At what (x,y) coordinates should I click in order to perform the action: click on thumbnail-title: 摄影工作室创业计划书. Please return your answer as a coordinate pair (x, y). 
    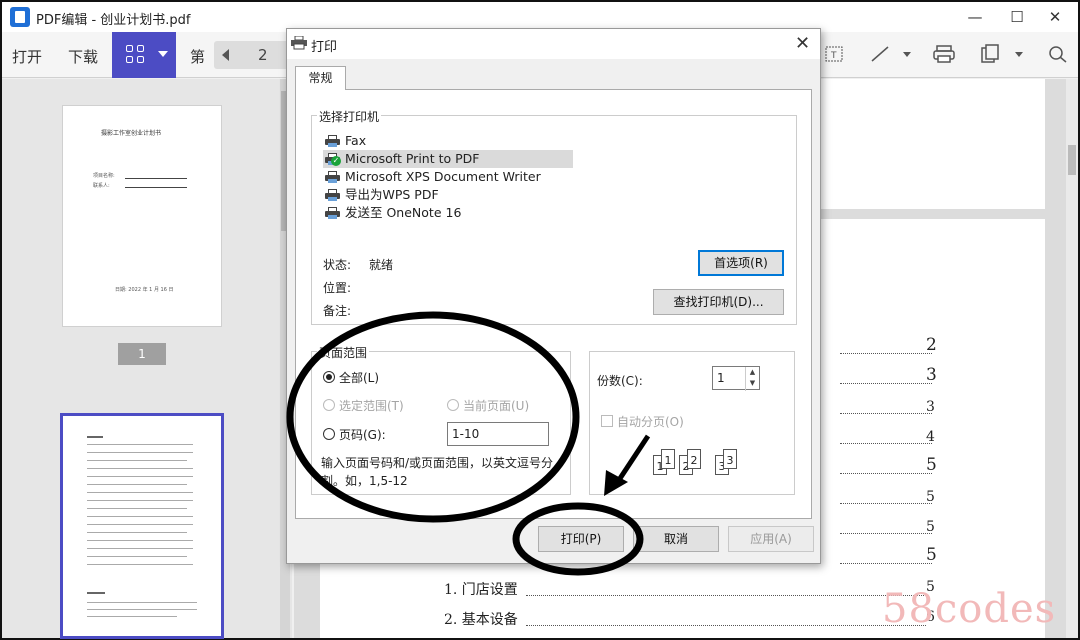
    Looking at the image, I should click on (131, 133).